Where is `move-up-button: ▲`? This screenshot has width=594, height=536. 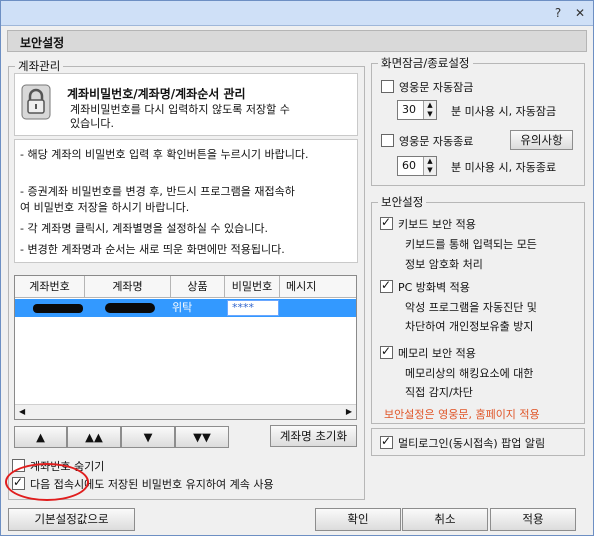 move-up-button: ▲ is located at coordinates (40, 437).